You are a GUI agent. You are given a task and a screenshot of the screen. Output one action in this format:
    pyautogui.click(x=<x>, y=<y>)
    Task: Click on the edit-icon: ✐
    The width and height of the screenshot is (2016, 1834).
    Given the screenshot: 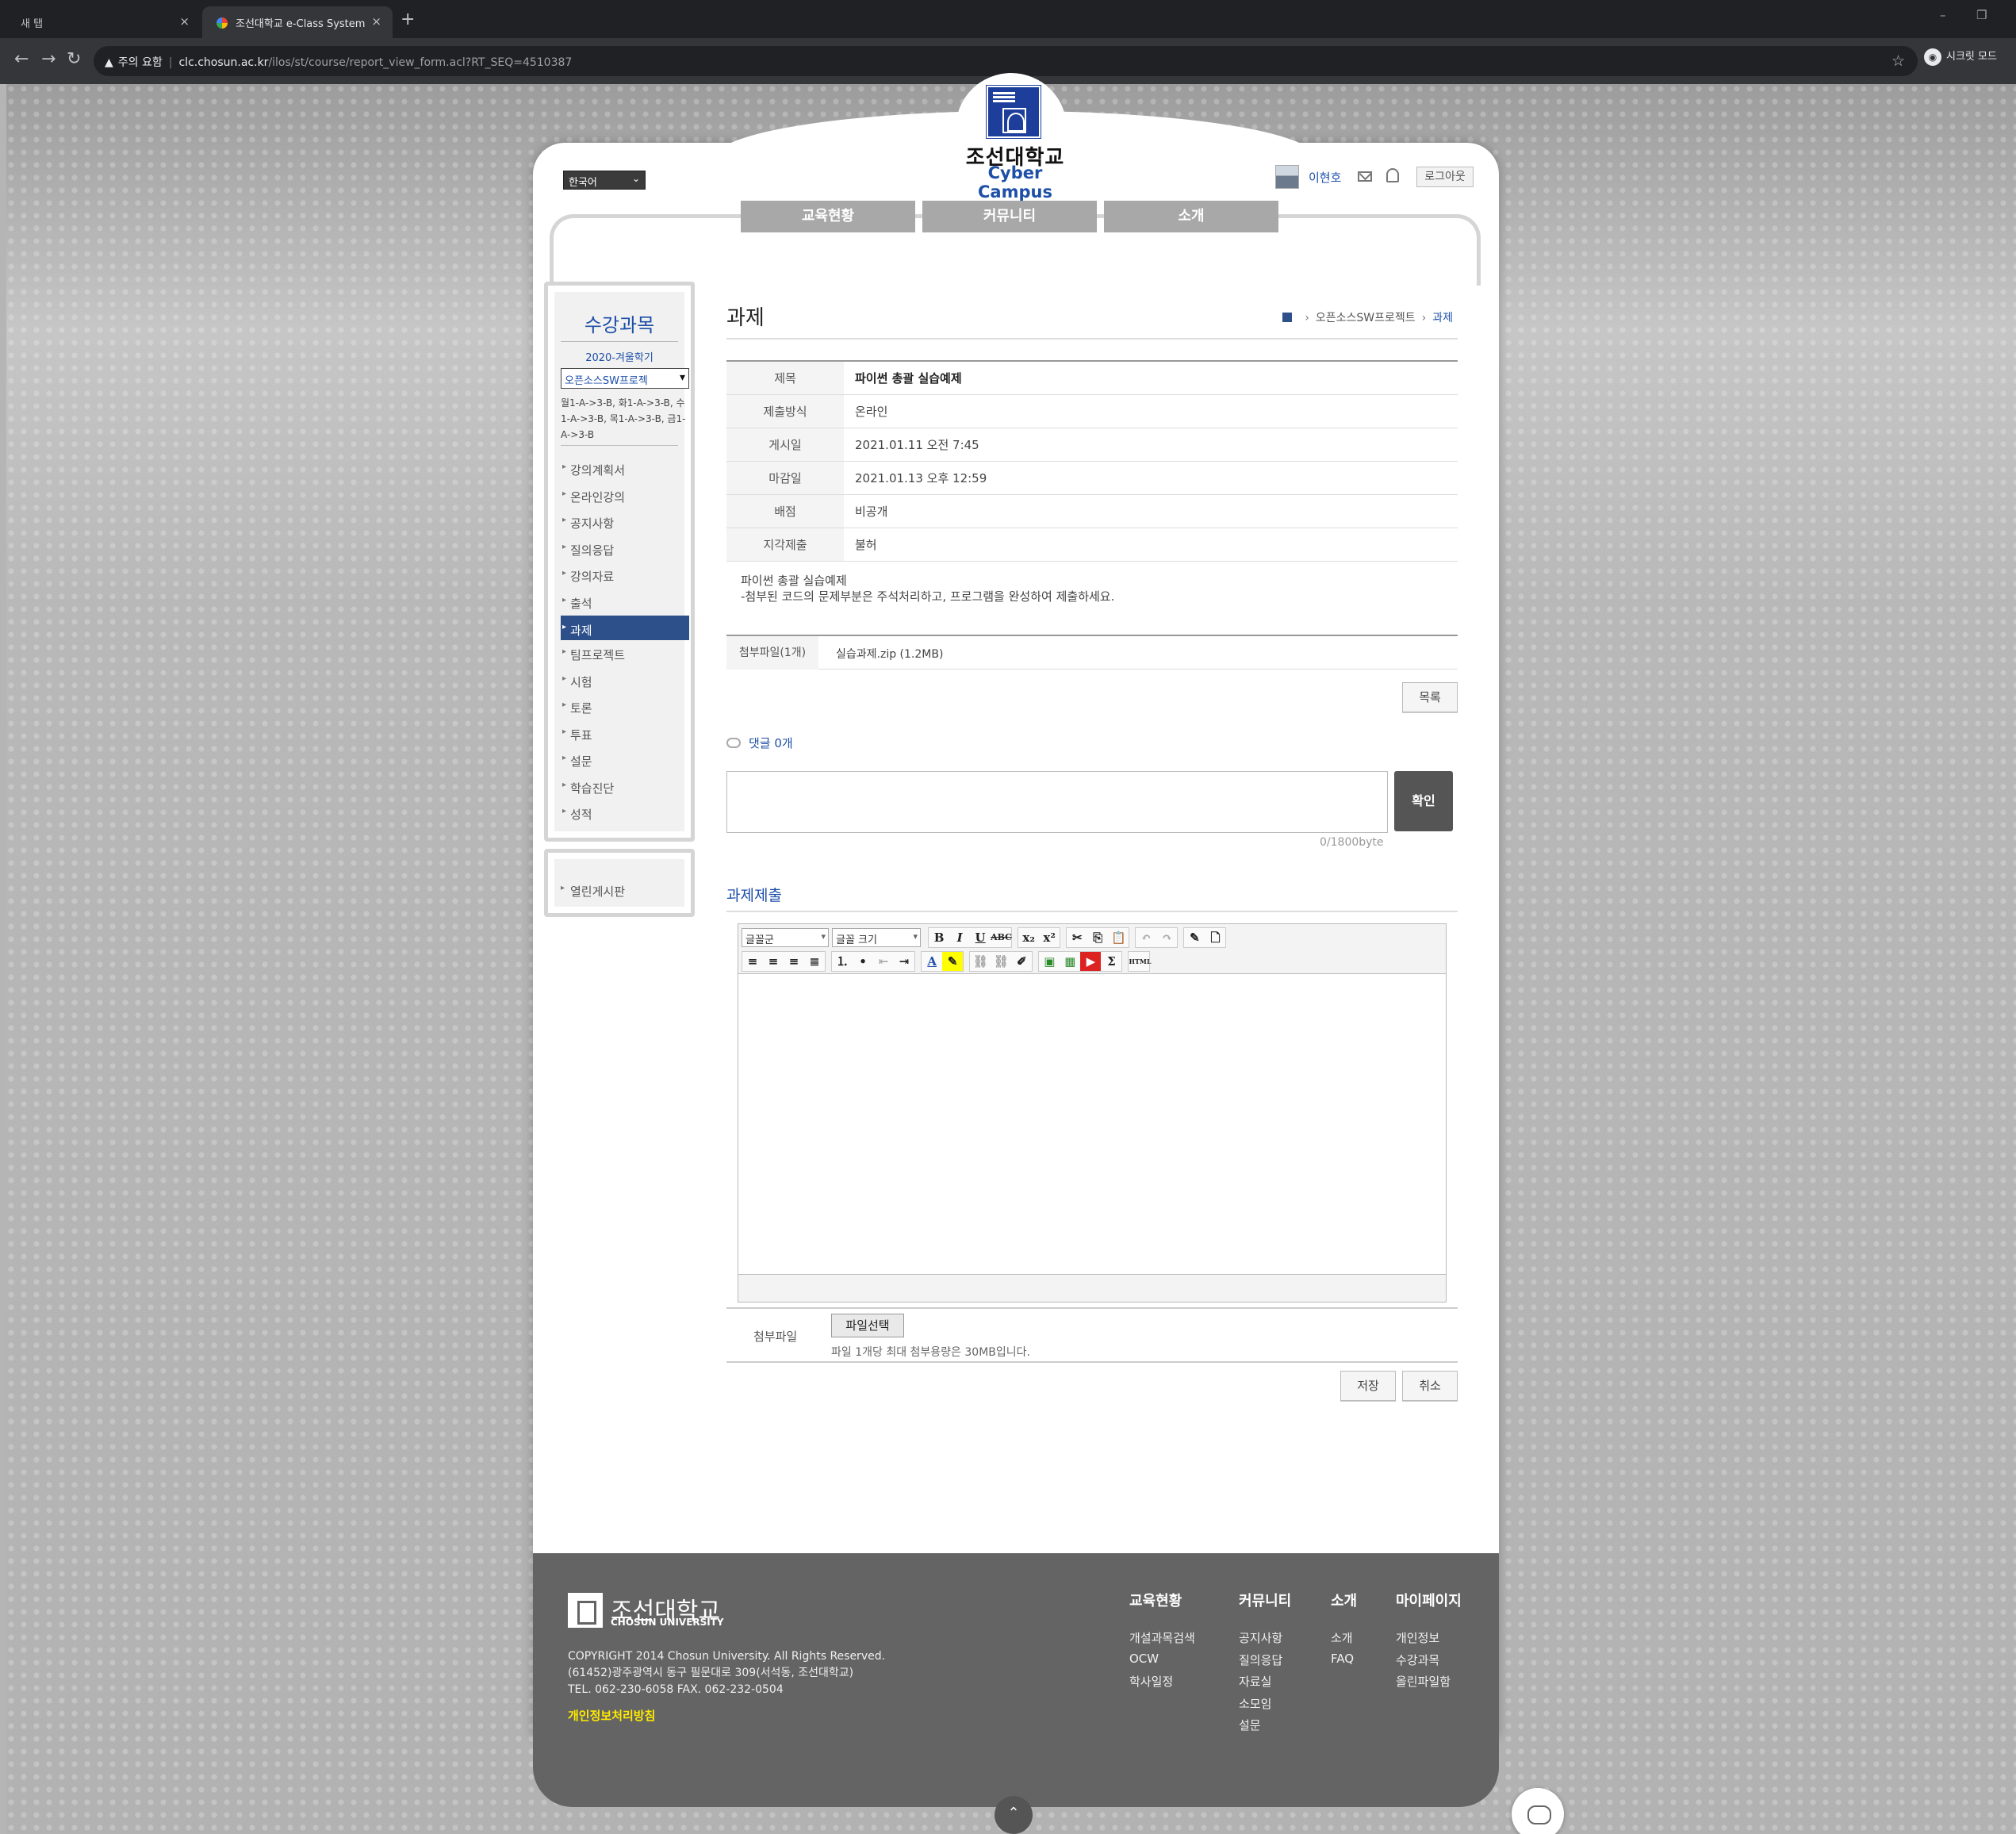 What is the action you would take?
    pyautogui.click(x=1021, y=961)
    